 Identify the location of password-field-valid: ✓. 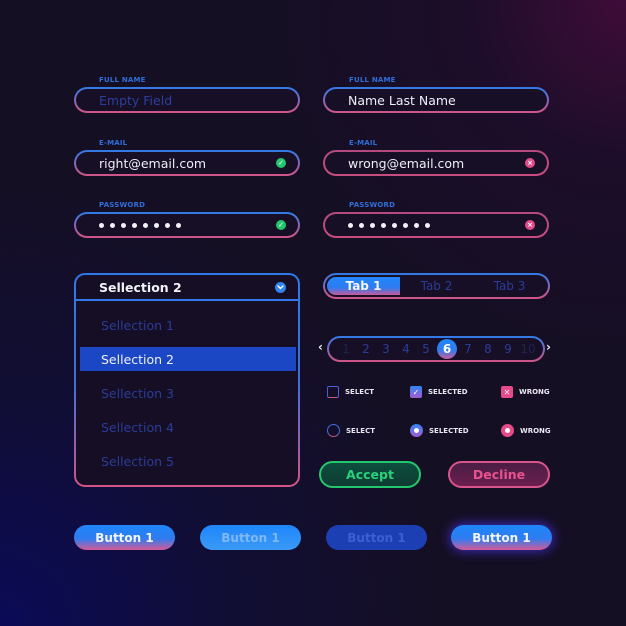
(187, 225).